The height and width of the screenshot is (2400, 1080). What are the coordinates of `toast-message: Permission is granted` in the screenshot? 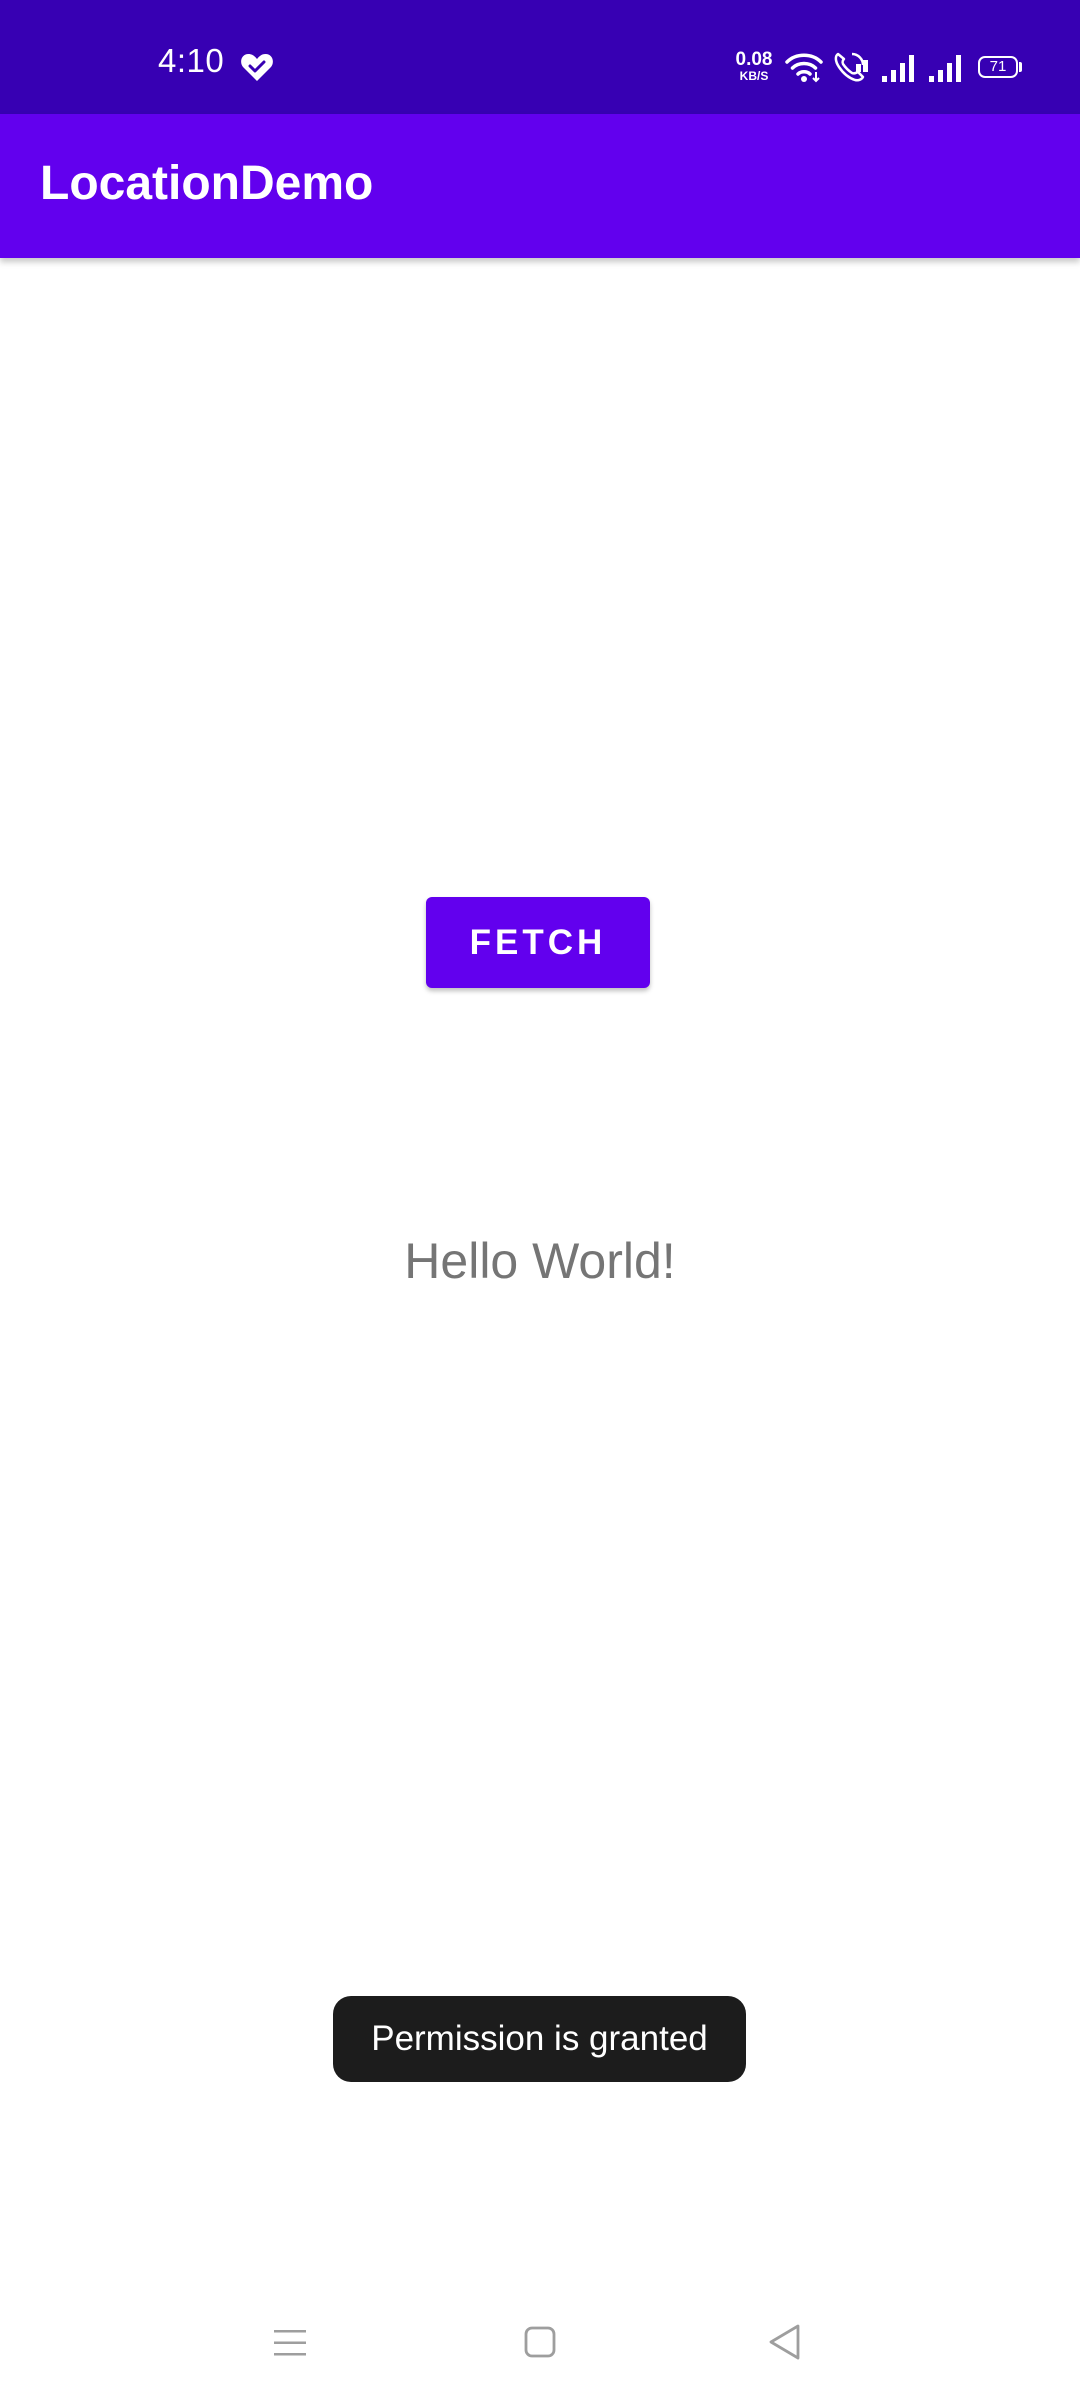 It's located at (539, 2039).